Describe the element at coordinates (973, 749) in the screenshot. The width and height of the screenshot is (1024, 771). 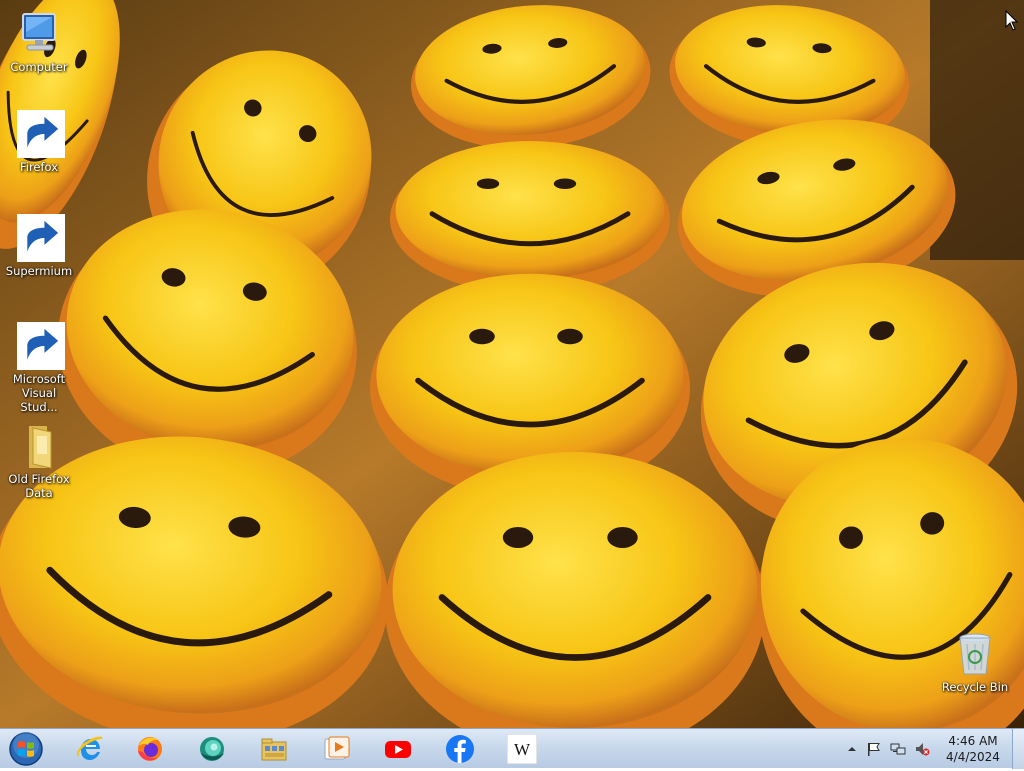
I see `clock: 4:46 AM 4/4/2024` at that location.